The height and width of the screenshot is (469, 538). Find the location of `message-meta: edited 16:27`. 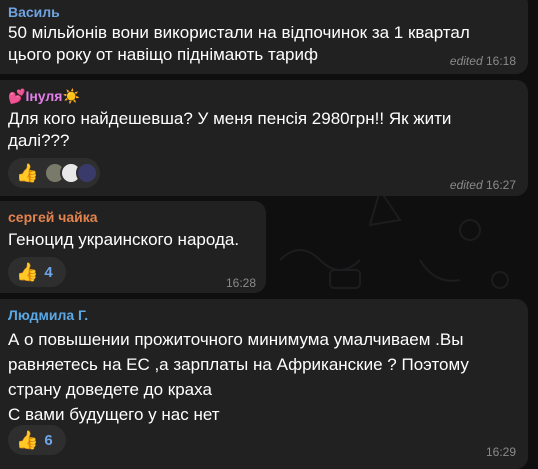

message-meta: edited 16:27 is located at coordinates (483, 185).